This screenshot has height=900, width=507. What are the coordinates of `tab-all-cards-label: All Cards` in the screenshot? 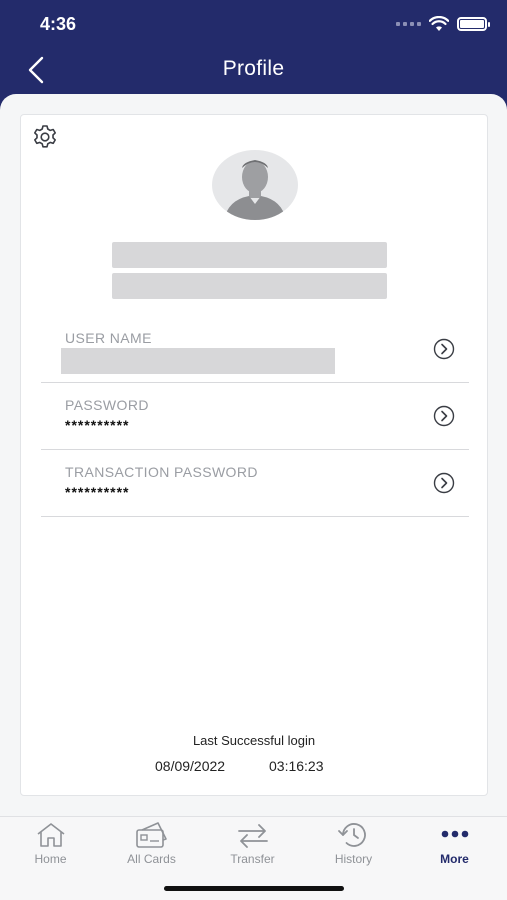 It's located at (151, 859).